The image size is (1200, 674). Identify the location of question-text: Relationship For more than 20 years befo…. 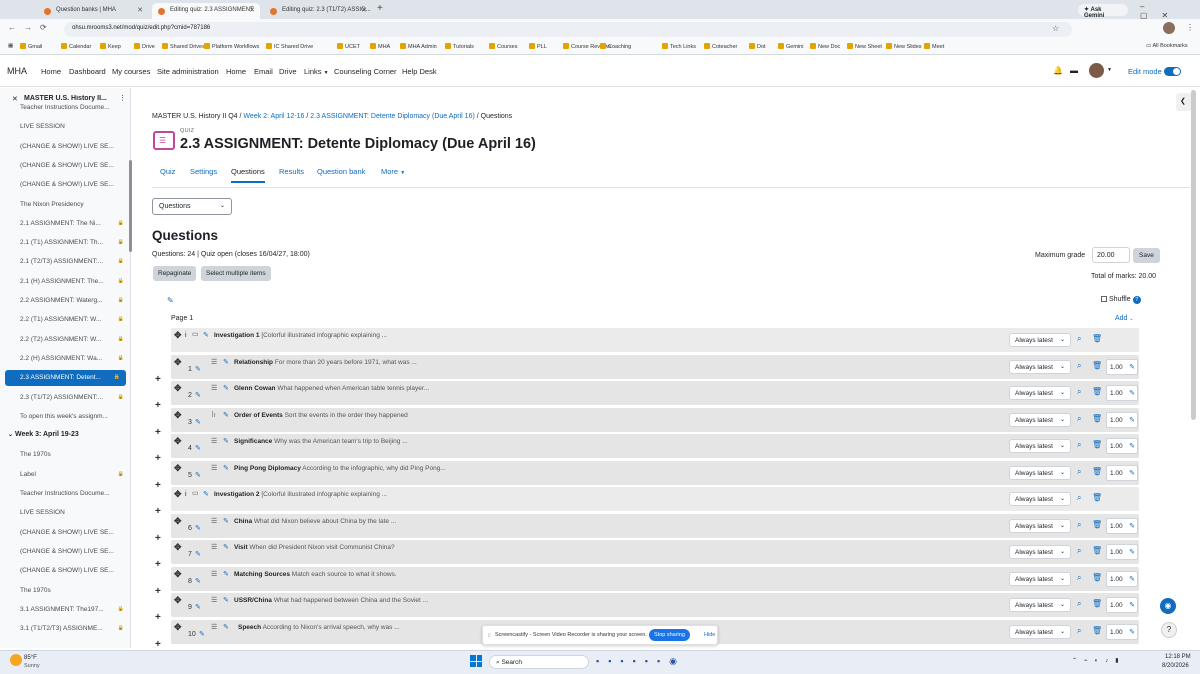
(325, 362).